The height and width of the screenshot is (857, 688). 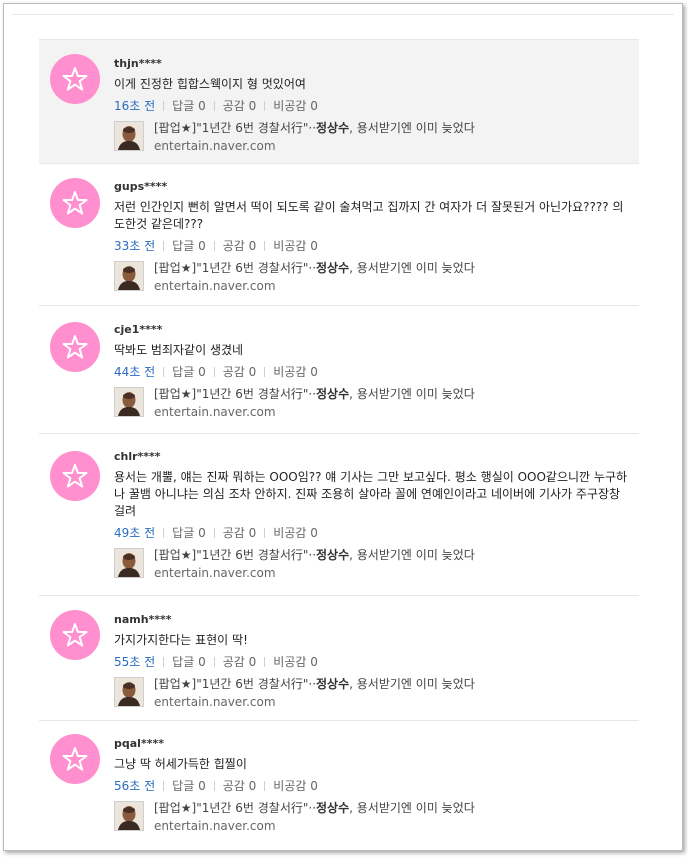 I want to click on comment-time: 33초 전, so click(x=135, y=246).